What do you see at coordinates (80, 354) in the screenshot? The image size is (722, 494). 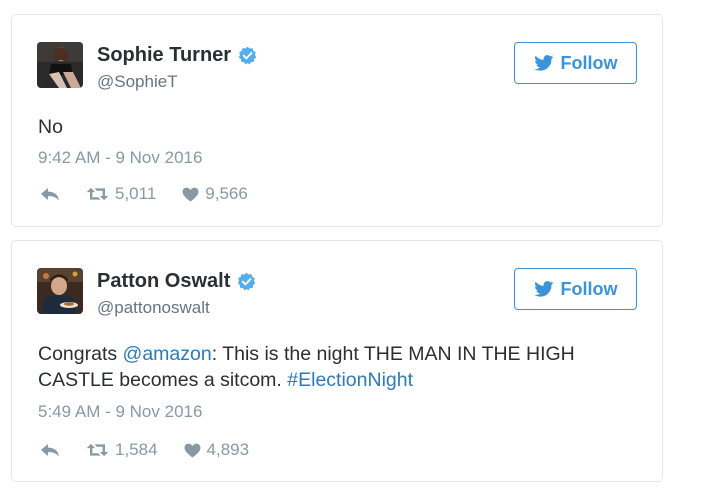 I see `tweet-text-prefix: Congrats` at bounding box center [80, 354].